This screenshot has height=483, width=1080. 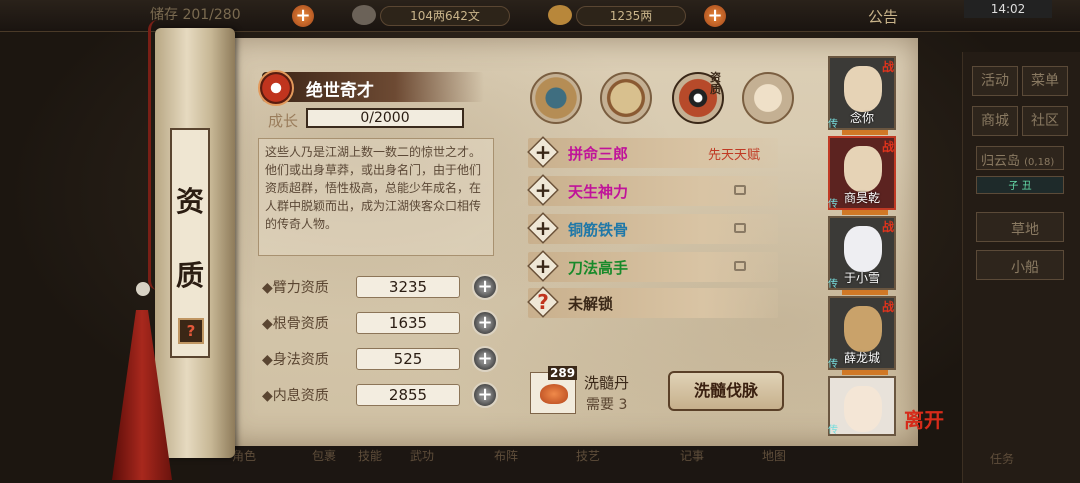 What do you see at coordinates (598, 268) in the screenshot?
I see `skill-name: 刀法高手` at bounding box center [598, 268].